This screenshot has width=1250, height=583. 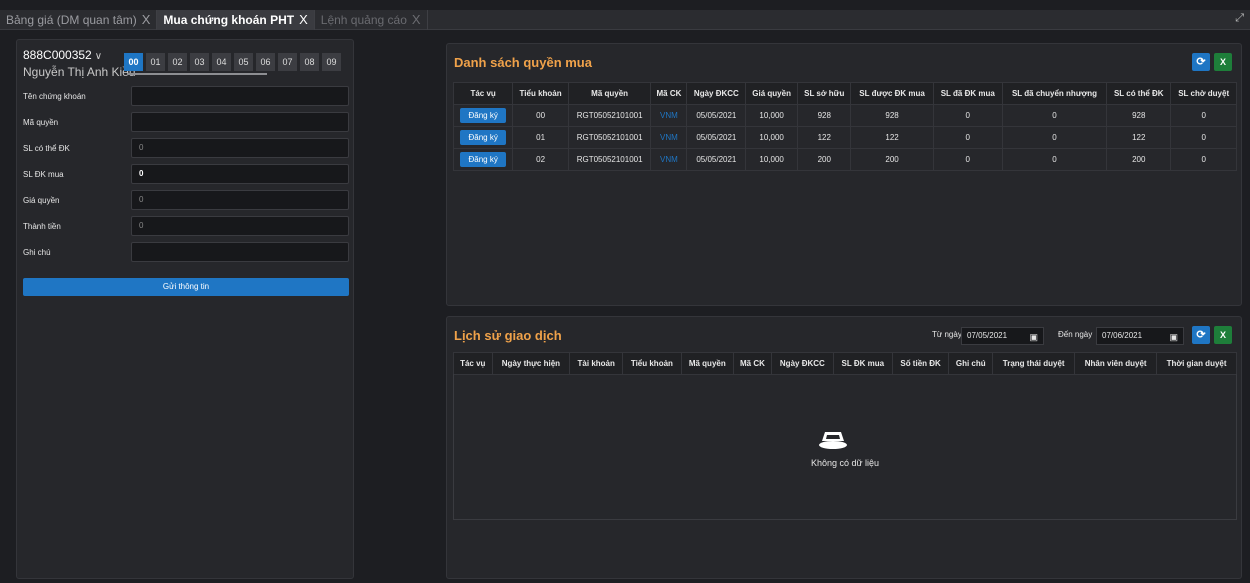 I want to click on form-row-right-code: Mã quyền, so click(x=186, y=122).